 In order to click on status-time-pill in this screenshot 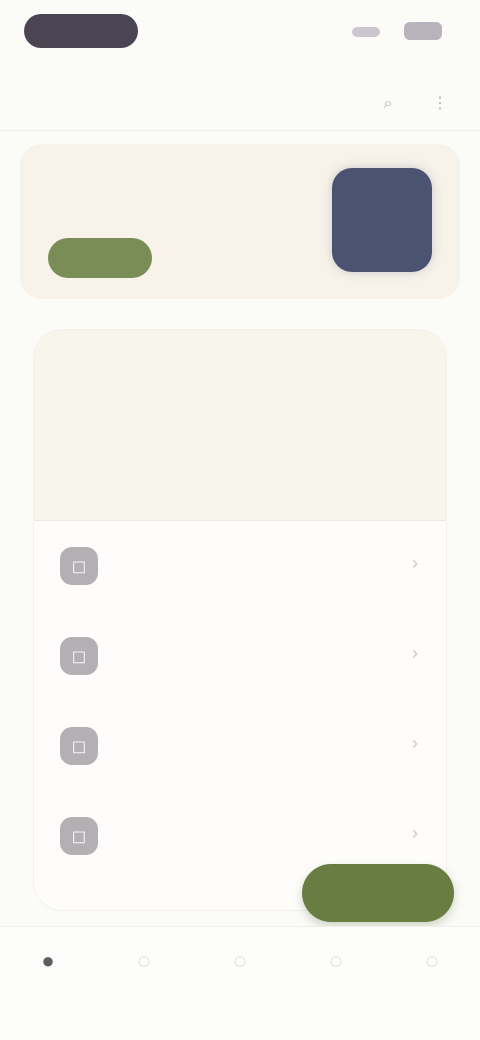, I will do `click(81, 31)`.